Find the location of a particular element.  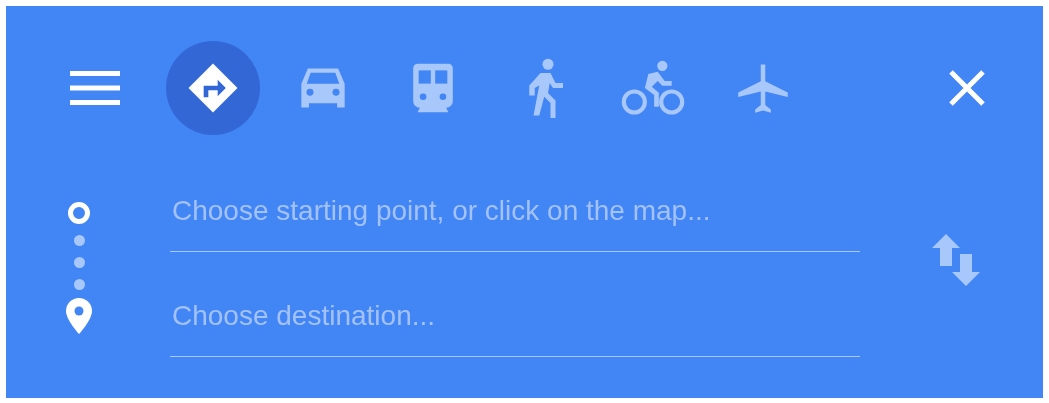

close-button is located at coordinates (967, 88).